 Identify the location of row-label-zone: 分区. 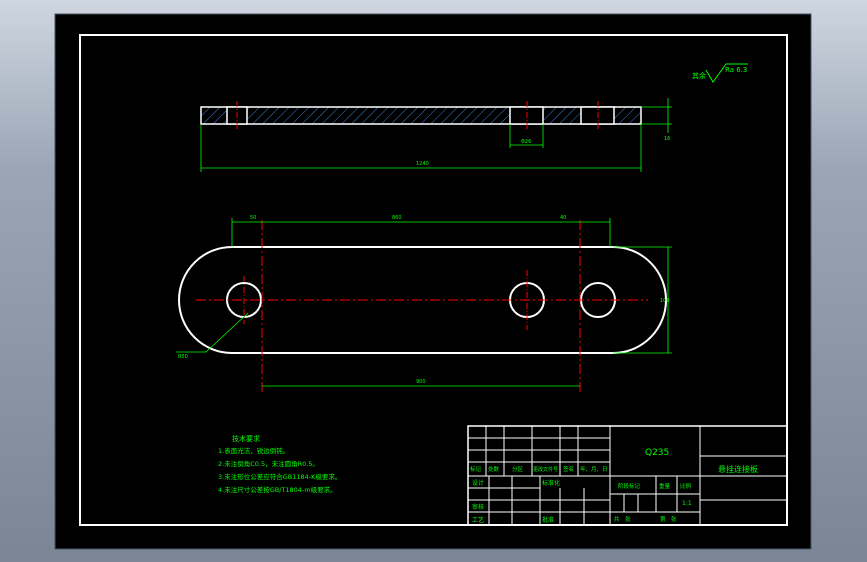
(518, 469).